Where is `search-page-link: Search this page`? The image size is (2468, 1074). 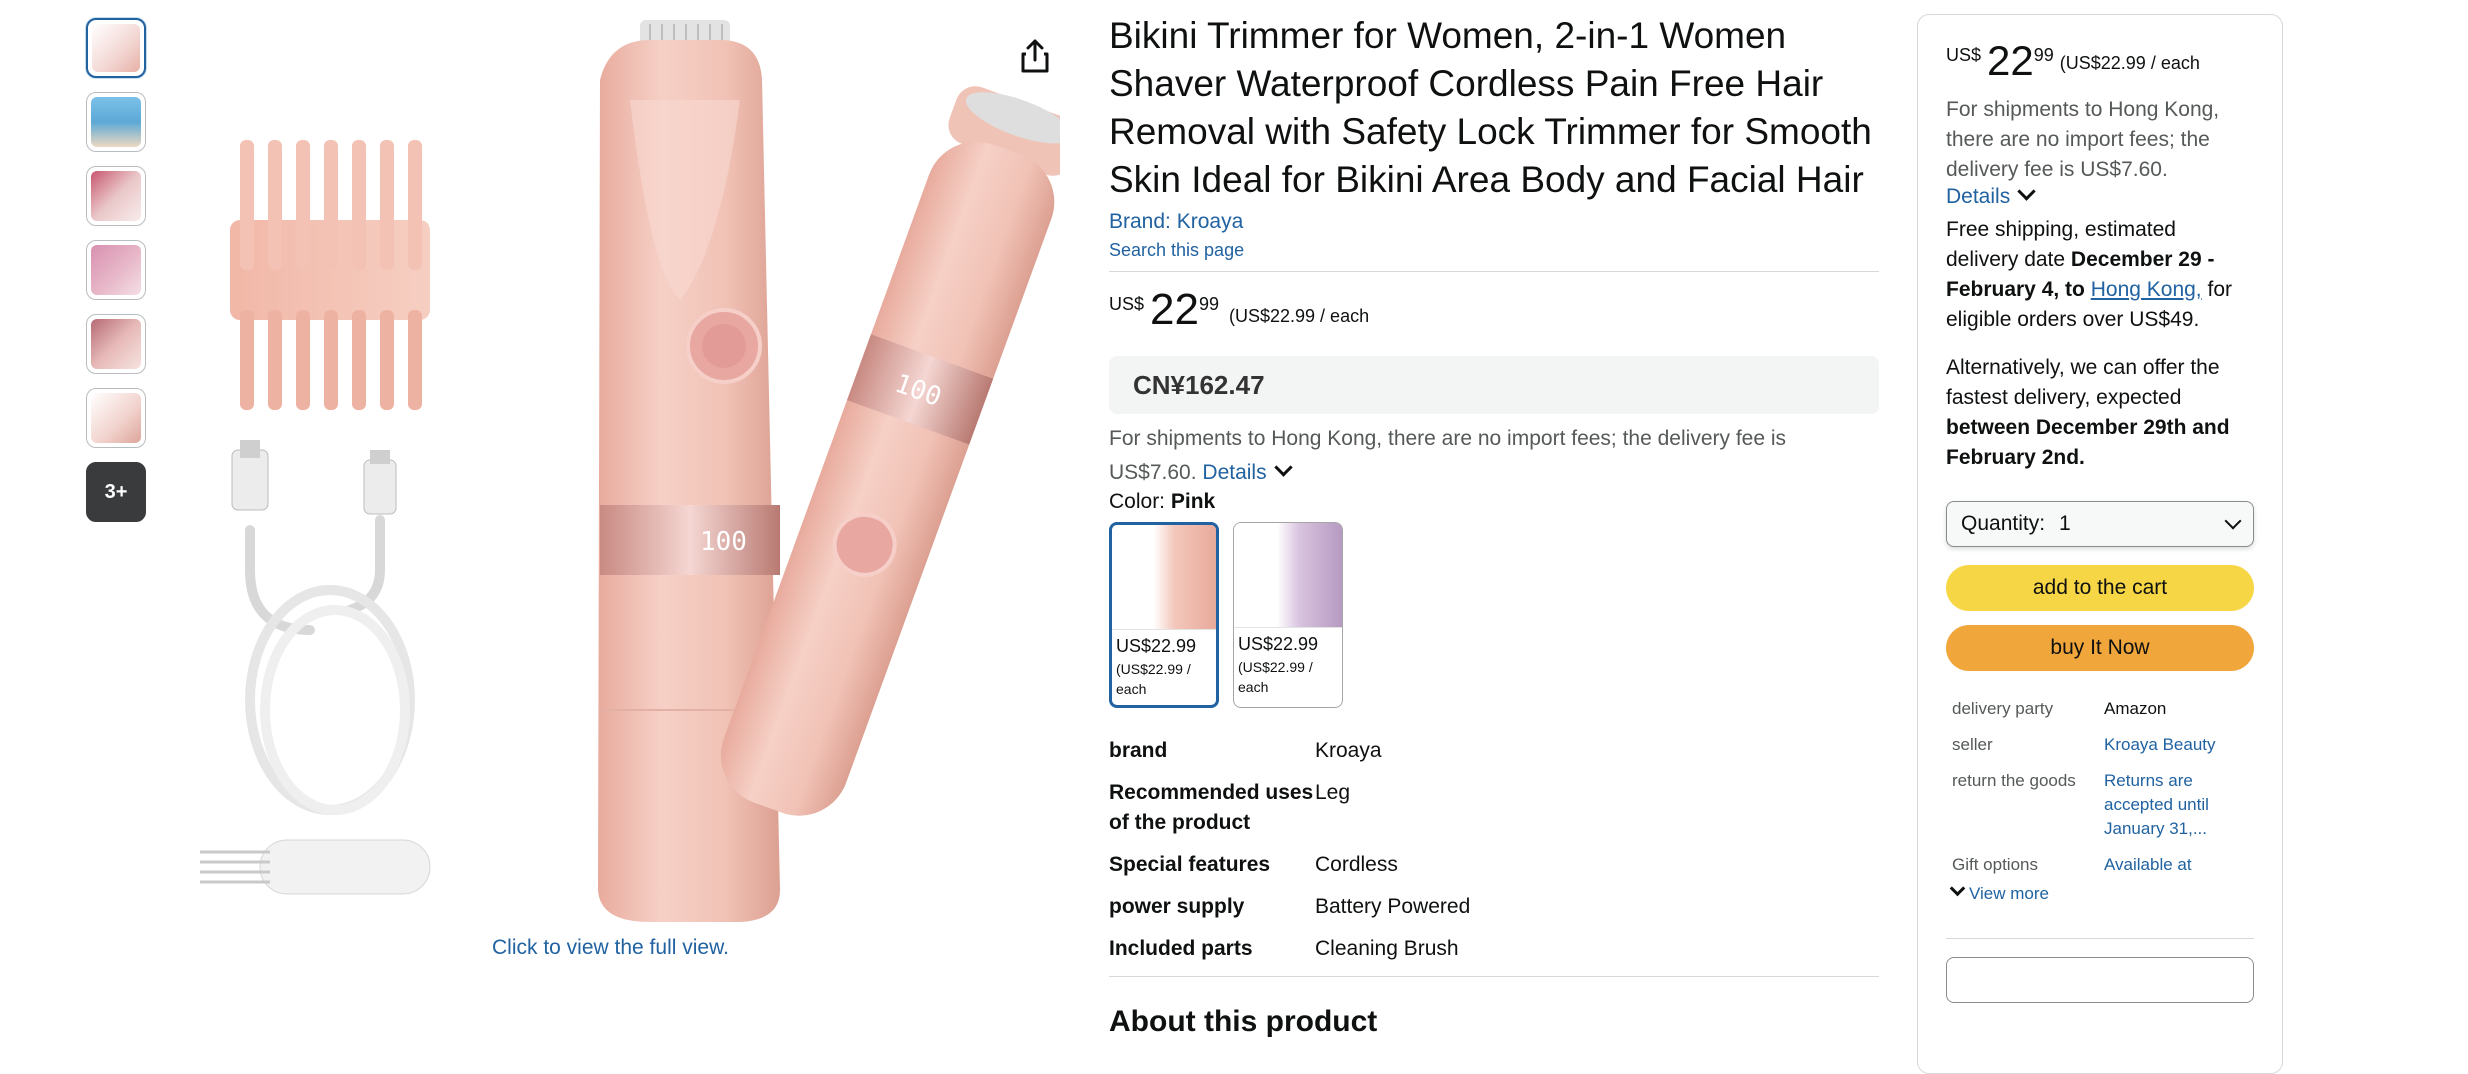 search-page-link: Search this page is located at coordinates (1494, 250).